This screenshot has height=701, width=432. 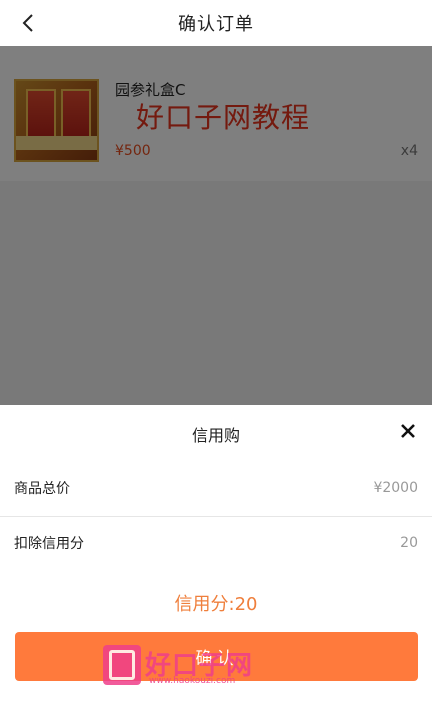 What do you see at coordinates (216, 604) in the screenshot?
I see `credit-summary: 信用分:20` at bounding box center [216, 604].